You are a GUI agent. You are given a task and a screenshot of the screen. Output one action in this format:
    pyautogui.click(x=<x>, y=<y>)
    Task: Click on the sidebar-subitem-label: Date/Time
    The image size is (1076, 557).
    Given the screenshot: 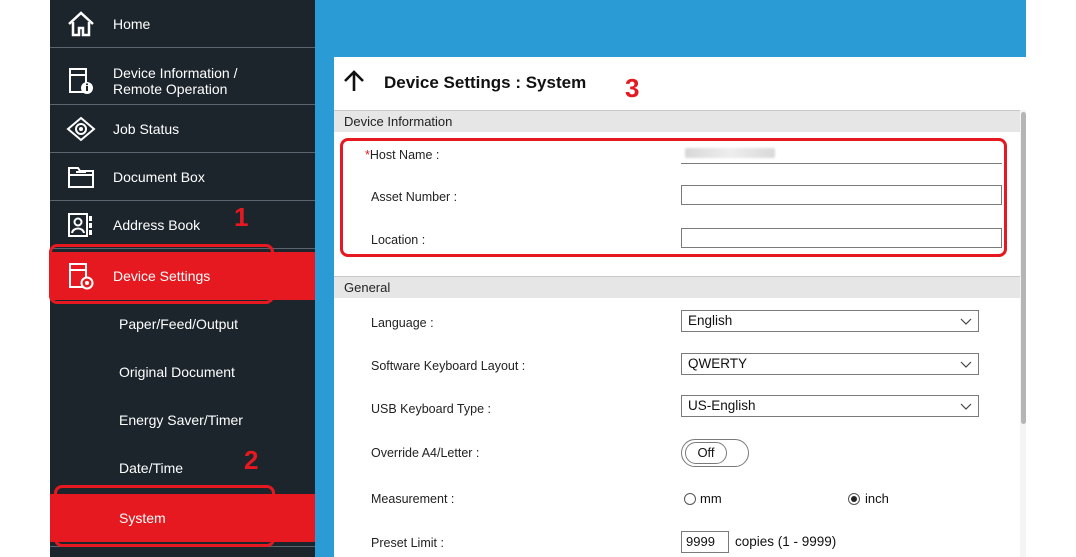 What is the action you would take?
    pyautogui.click(x=151, y=468)
    